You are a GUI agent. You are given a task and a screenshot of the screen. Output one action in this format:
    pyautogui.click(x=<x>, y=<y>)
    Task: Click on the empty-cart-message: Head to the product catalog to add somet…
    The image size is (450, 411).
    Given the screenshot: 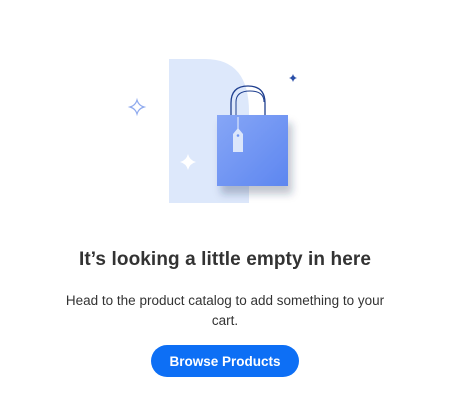 What is the action you would take?
    pyautogui.click(x=225, y=310)
    